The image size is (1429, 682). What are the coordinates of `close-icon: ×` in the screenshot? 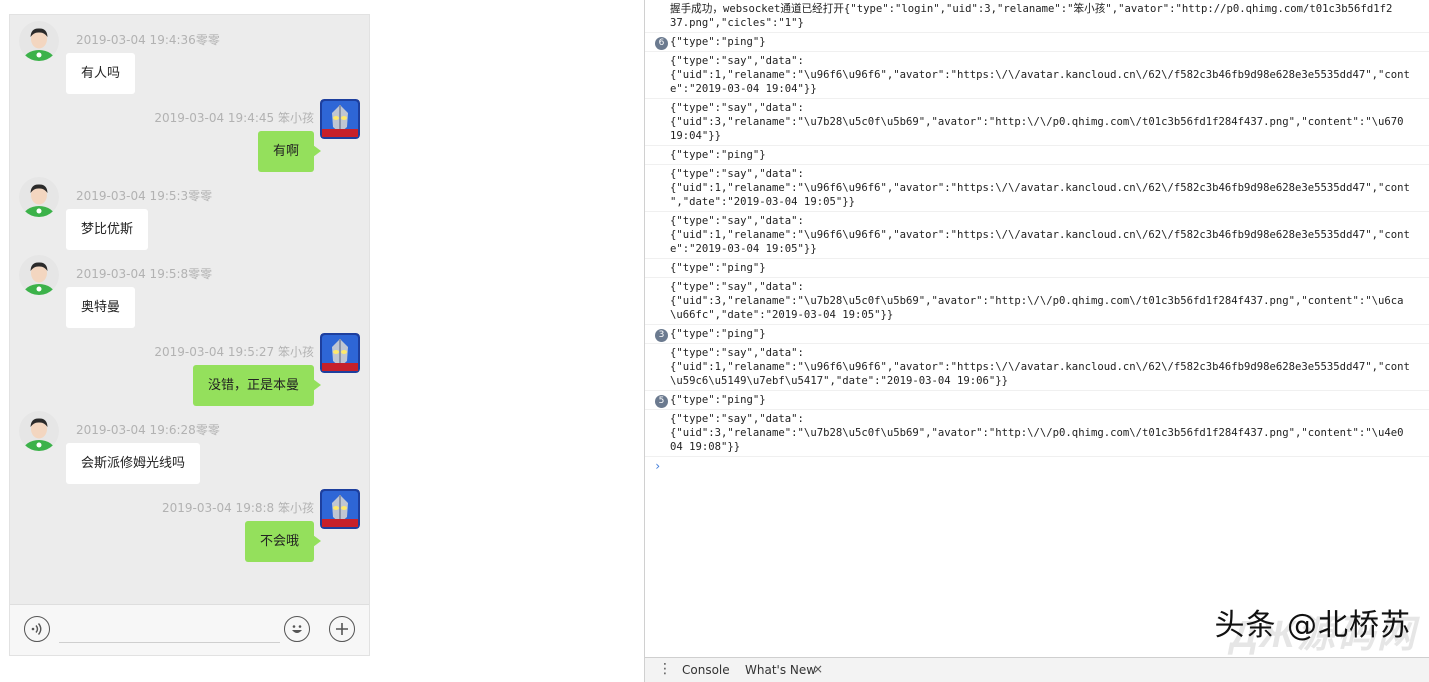 It's located at (818, 669).